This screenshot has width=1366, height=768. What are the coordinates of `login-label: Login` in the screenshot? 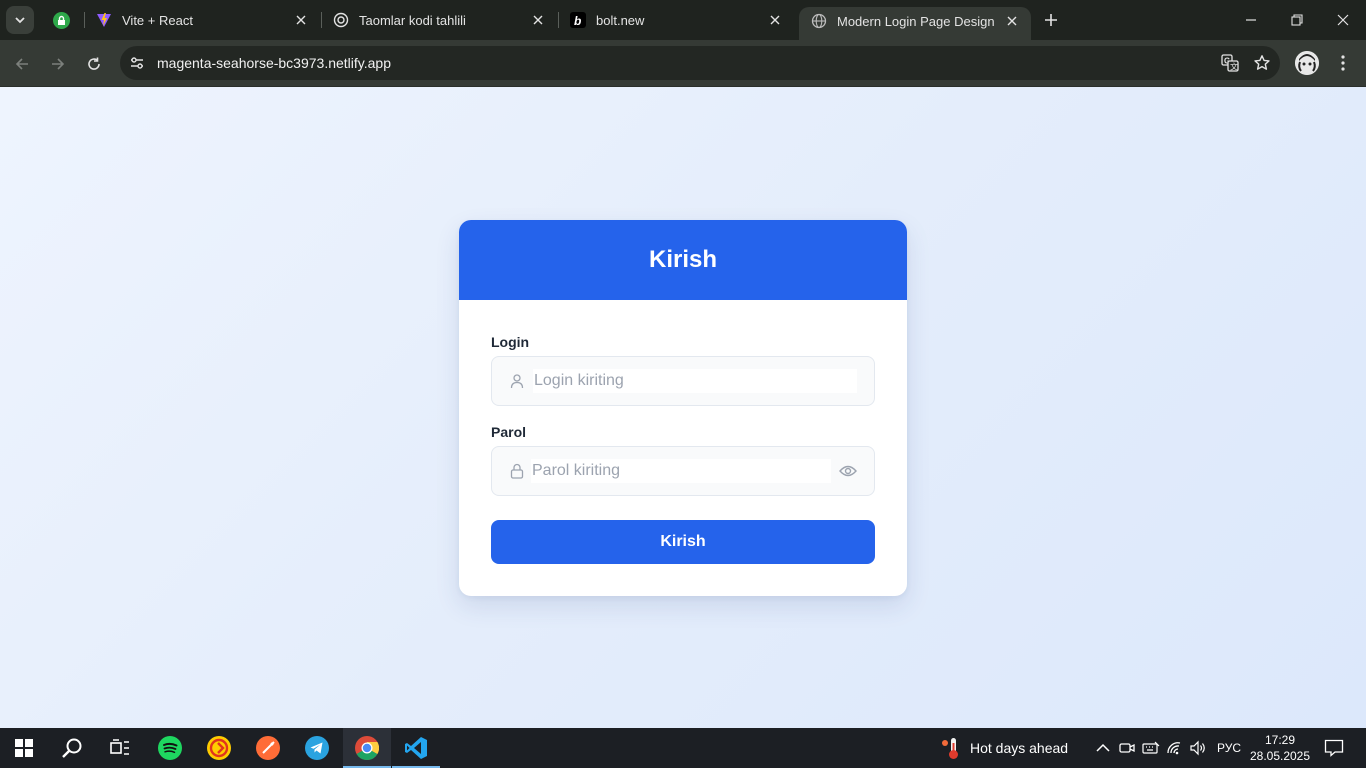 It's located at (510, 342).